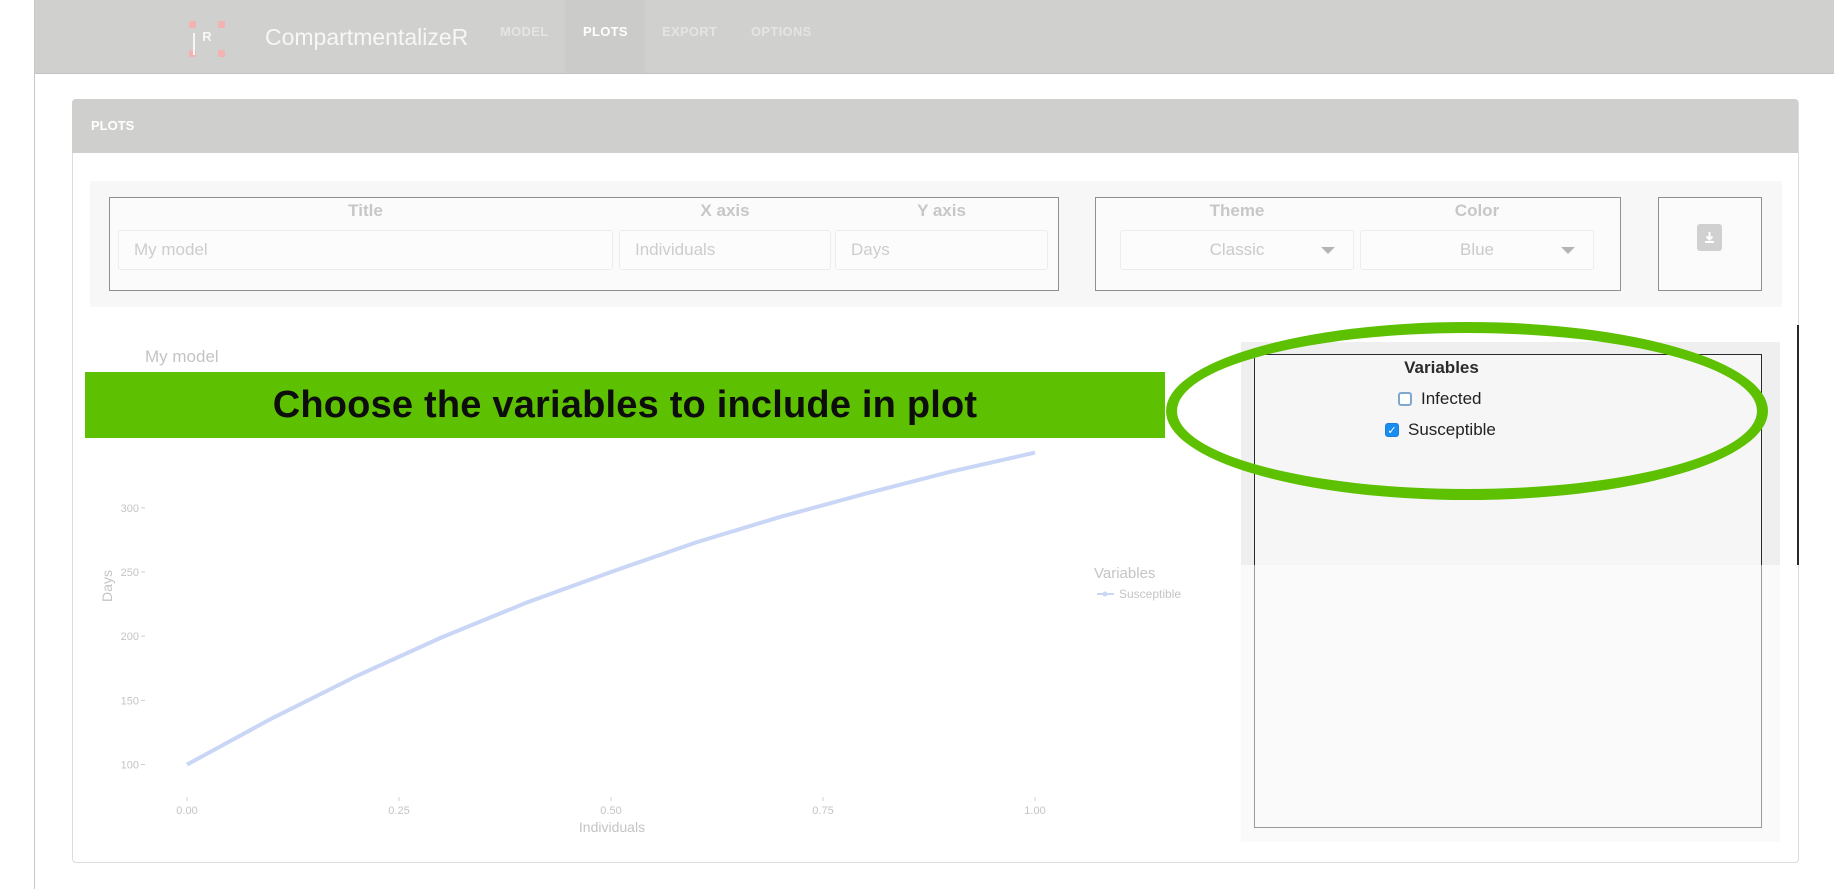  I want to click on color-select-value: Blue, so click(1477, 249).